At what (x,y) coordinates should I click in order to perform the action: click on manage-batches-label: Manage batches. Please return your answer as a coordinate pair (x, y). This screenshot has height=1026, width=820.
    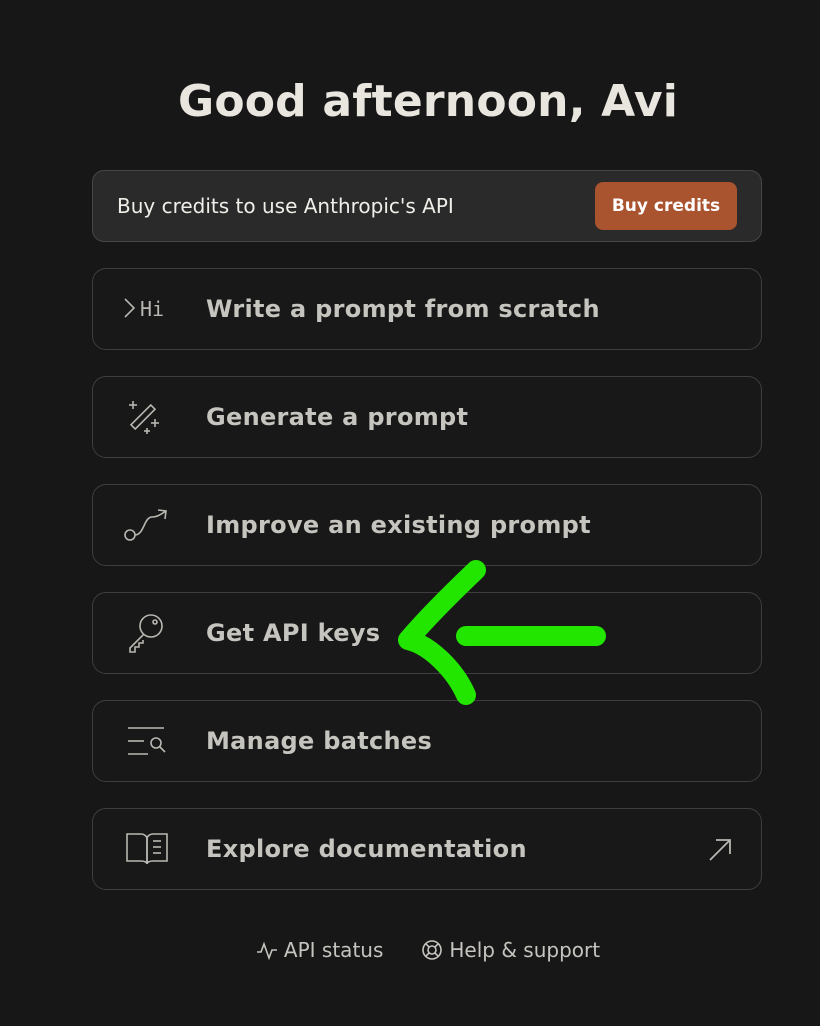
    Looking at the image, I should click on (319, 741).